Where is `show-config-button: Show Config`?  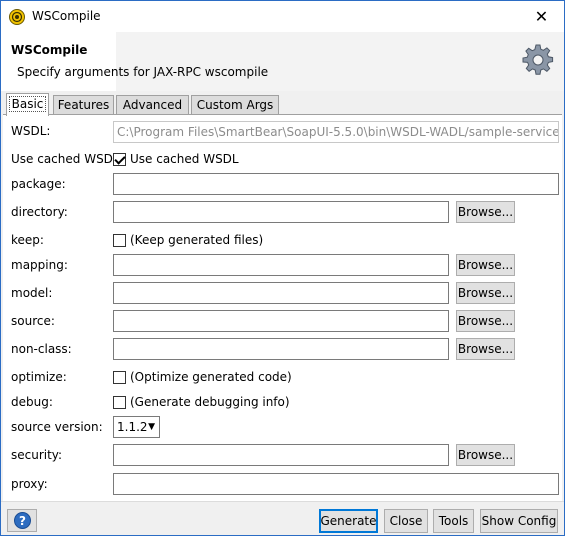 show-config-button: Show Config is located at coordinates (519, 521).